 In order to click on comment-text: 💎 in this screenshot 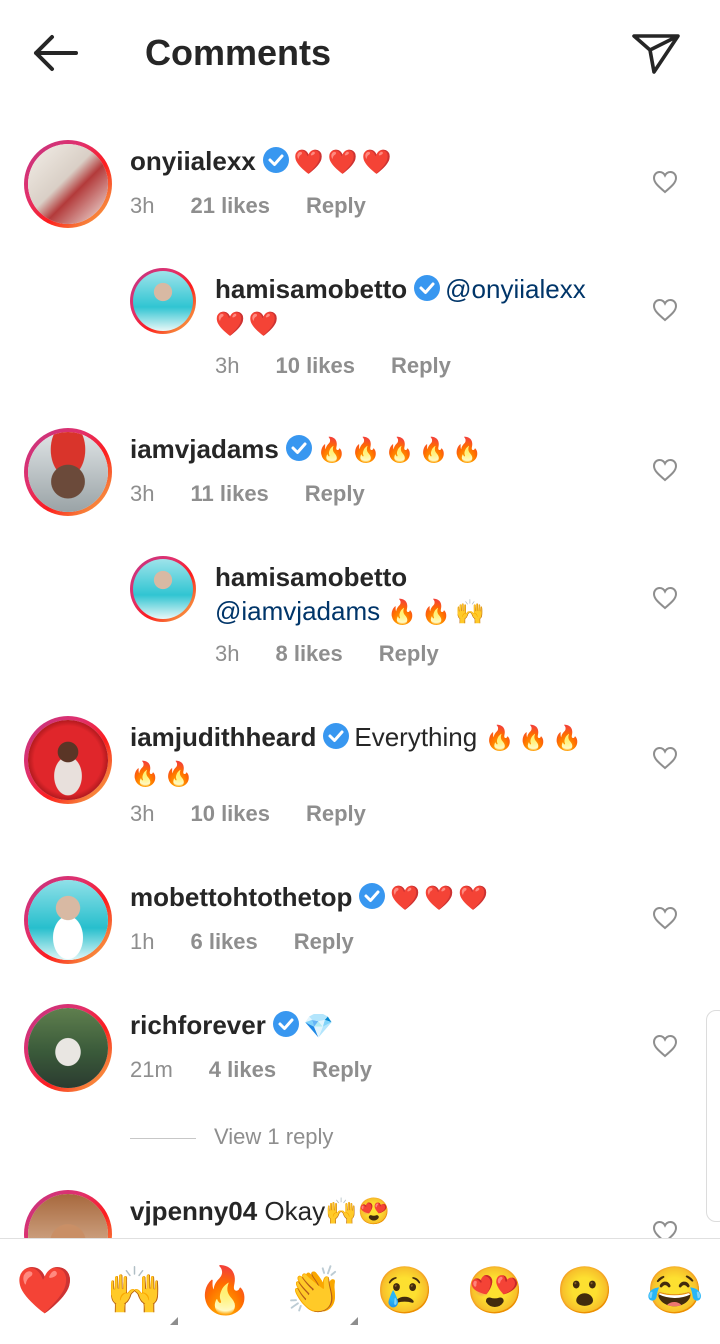, I will do `click(320, 1026)`.